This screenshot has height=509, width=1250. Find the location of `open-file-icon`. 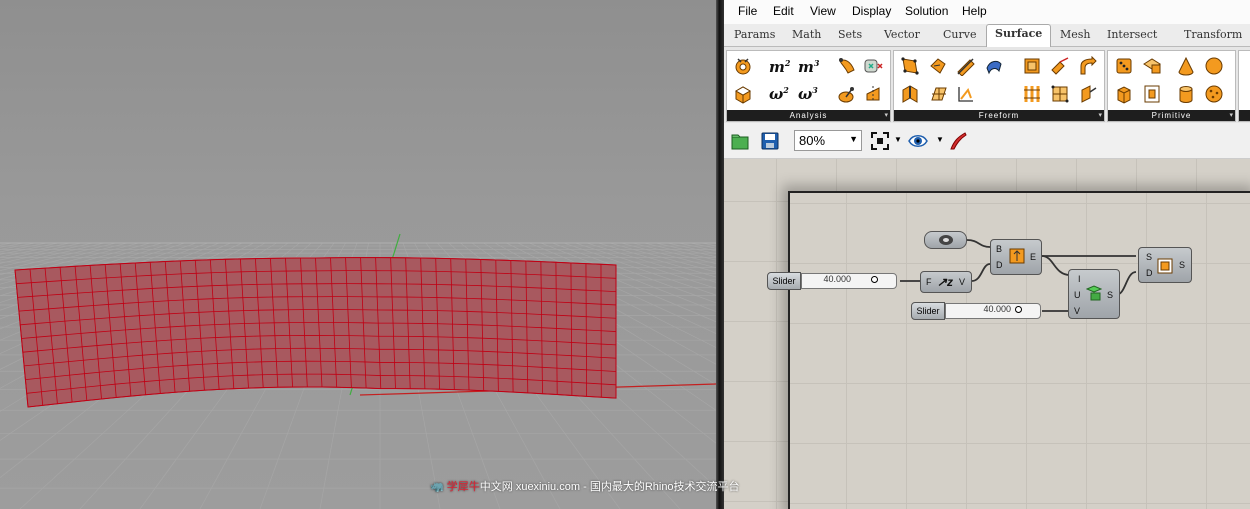

open-file-icon is located at coordinates (740, 141).